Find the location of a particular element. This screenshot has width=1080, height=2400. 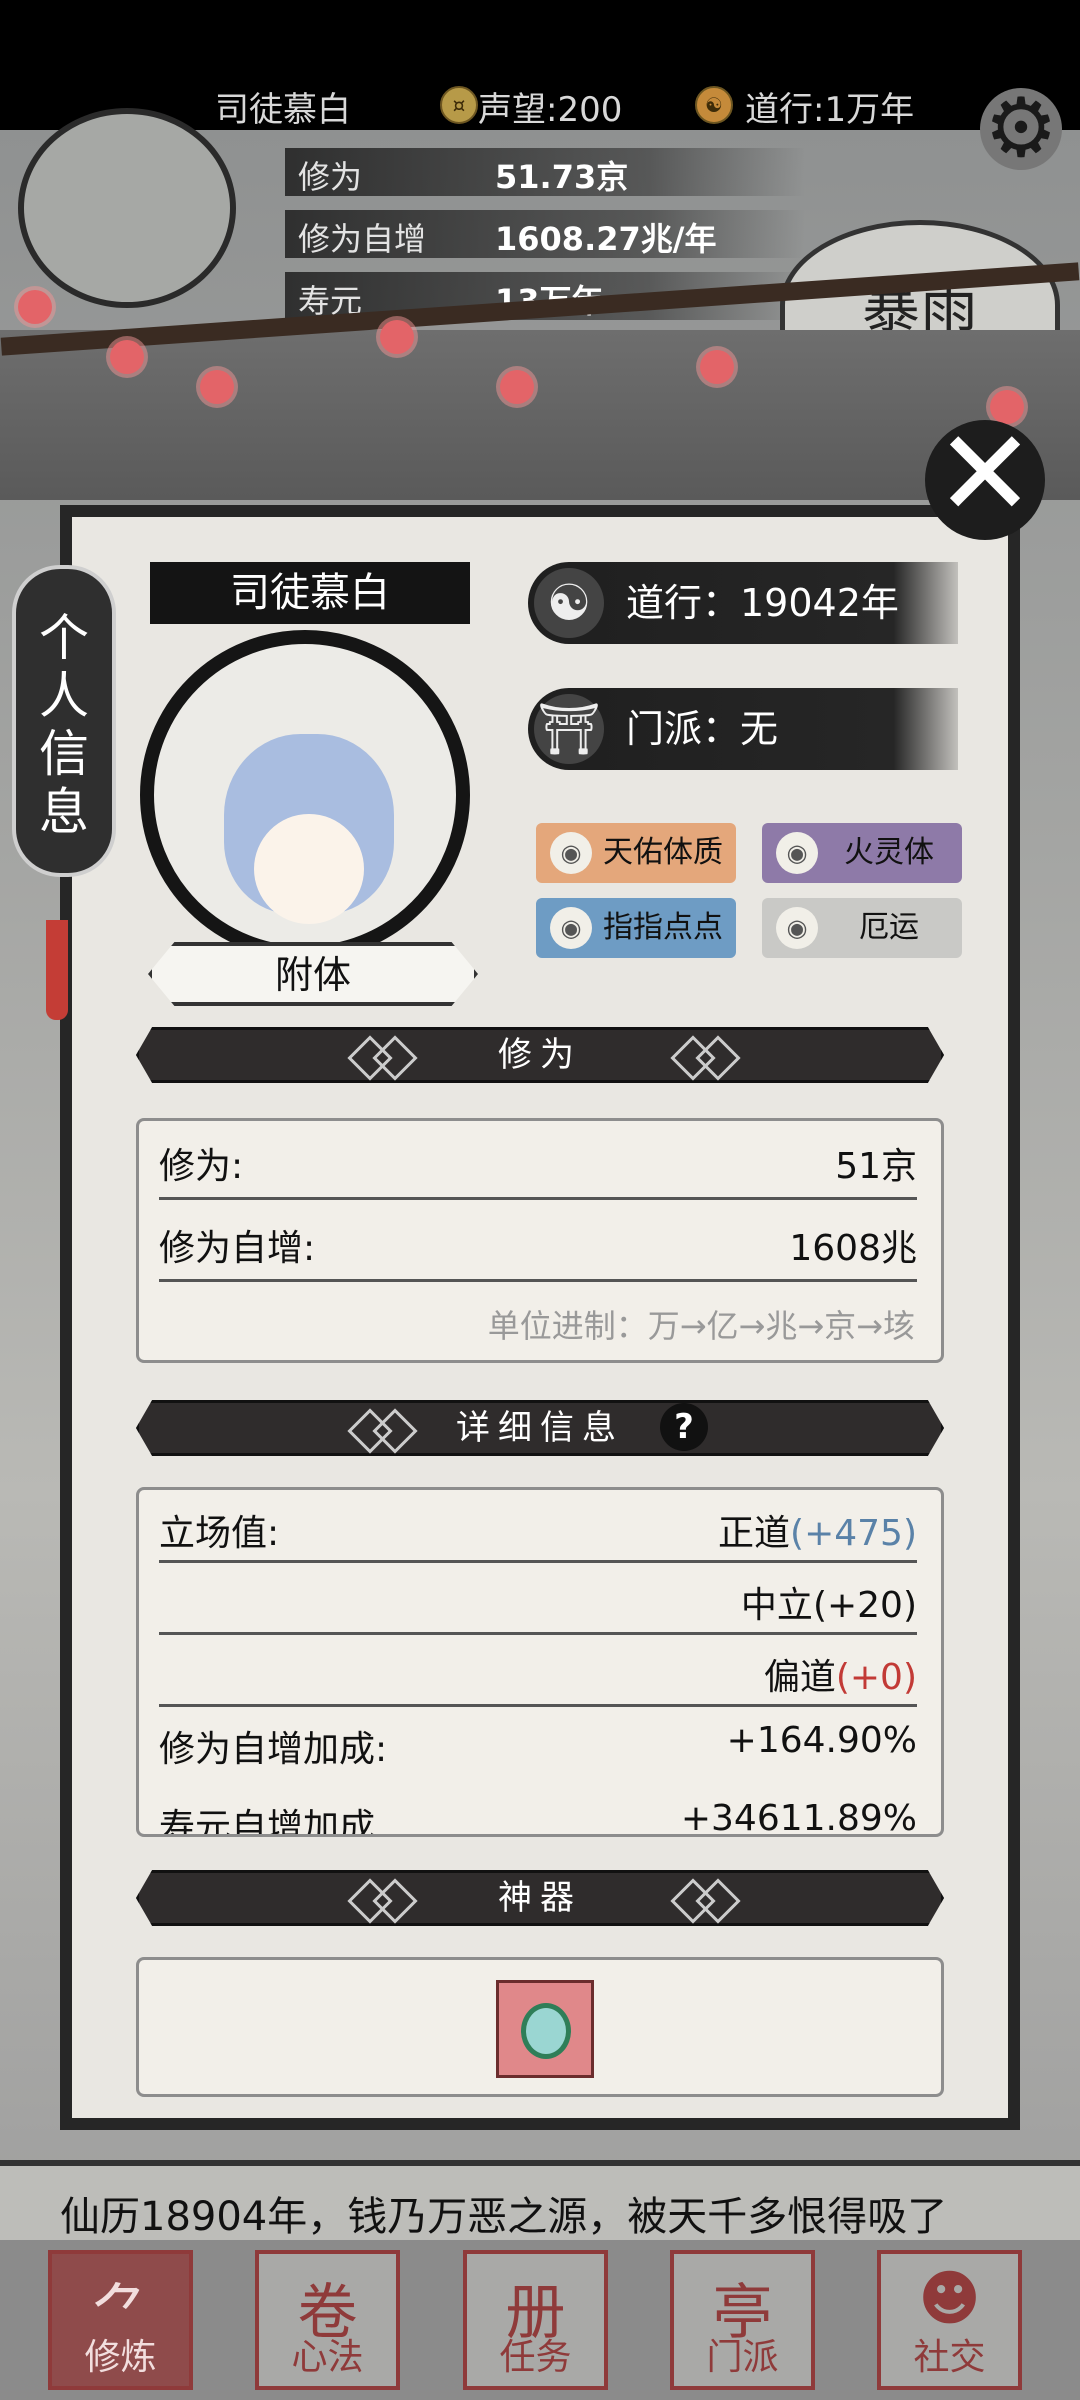

trait-badge: ◉ 火灵体 is located at coordinates (862, 853).